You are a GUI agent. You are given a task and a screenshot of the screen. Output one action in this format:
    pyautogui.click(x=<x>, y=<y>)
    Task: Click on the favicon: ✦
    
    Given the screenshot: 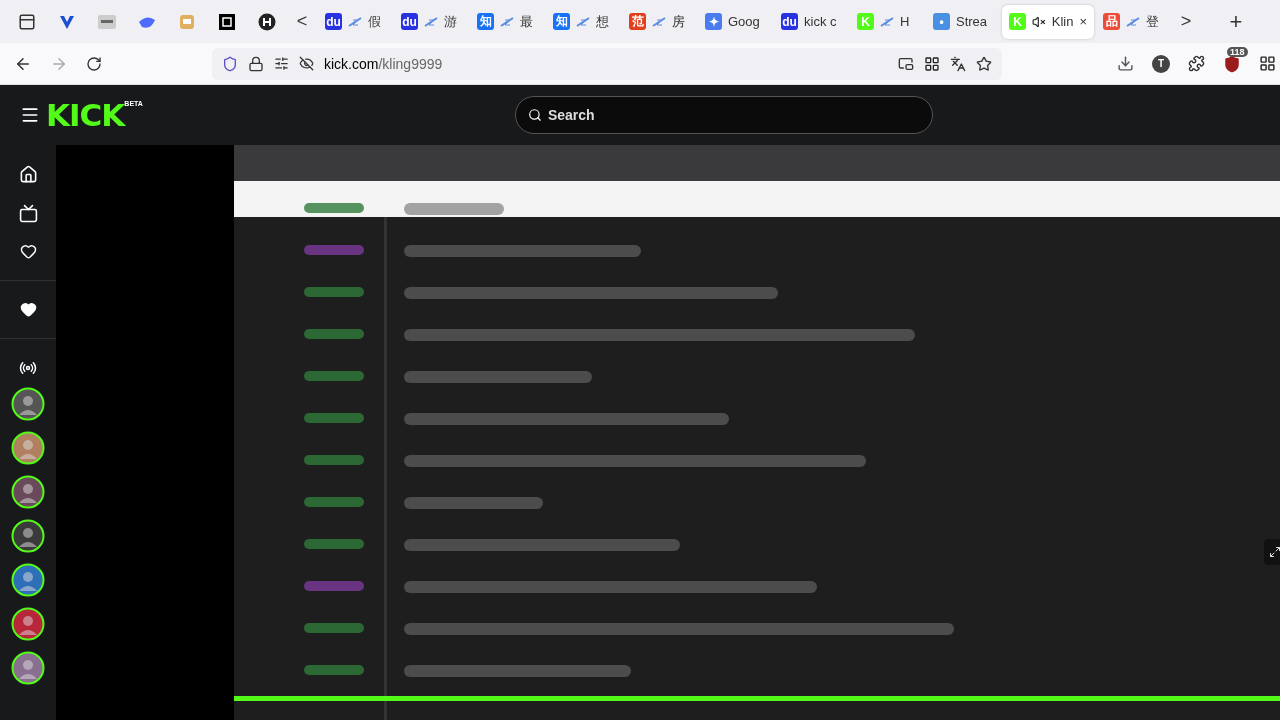 What is the action you would take?
    pyautogui.click(x=713, y=22)
    